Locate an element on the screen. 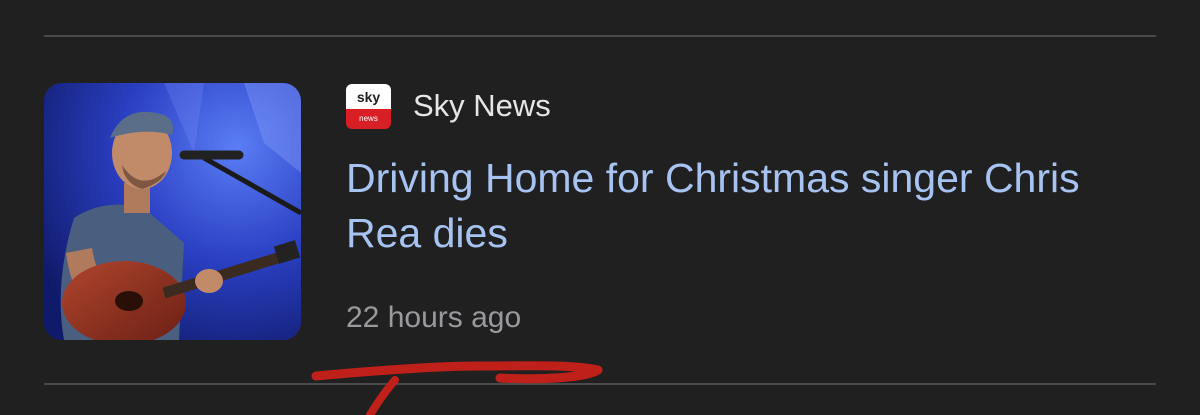 This screenshot has height=415, width=1200. svg-text: sky is located at coordinates (369, 97).